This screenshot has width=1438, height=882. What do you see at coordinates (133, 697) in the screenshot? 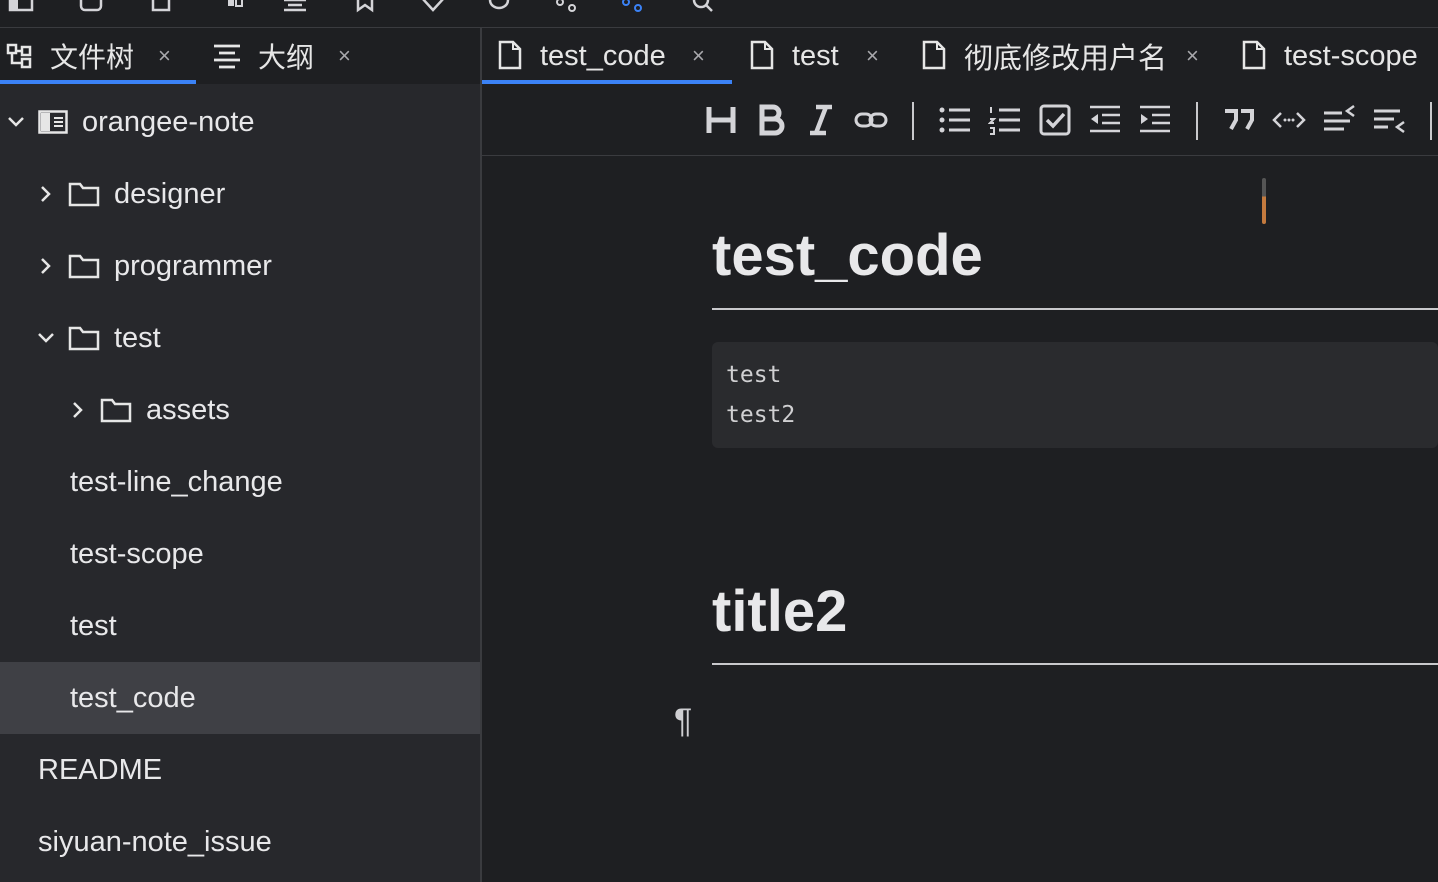
I see `tree-item-label: test_code` at bounding box center [133, 697].